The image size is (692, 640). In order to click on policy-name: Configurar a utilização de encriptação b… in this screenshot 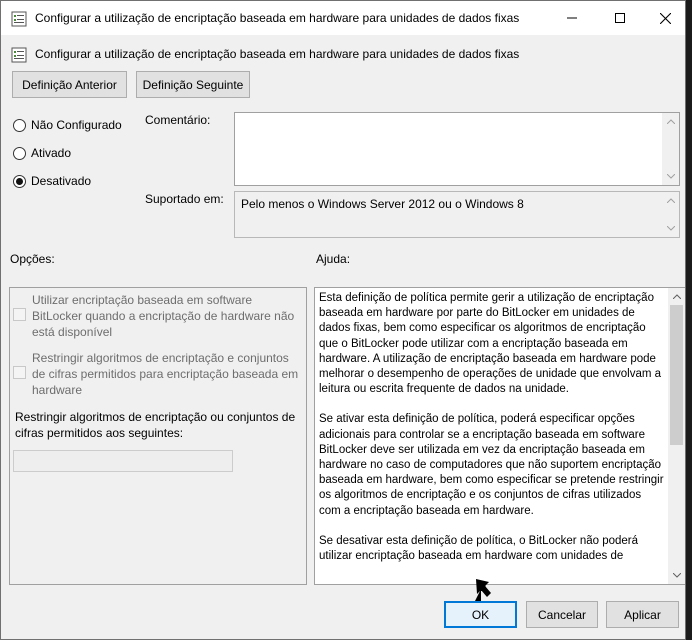, I will do `click(277, 54)`.